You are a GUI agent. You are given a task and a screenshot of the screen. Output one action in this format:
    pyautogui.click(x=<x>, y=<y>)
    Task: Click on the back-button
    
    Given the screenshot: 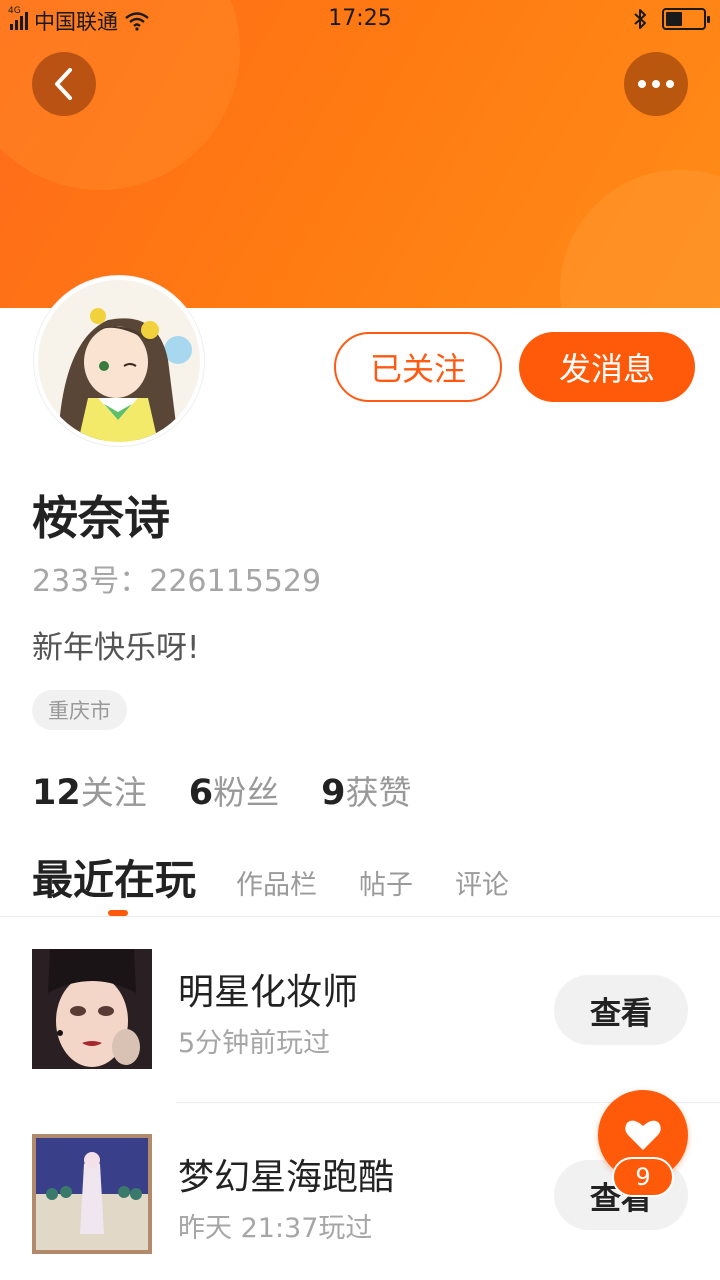 What is the action you would take?
    pyautogui.click(x=64, y=84)
    